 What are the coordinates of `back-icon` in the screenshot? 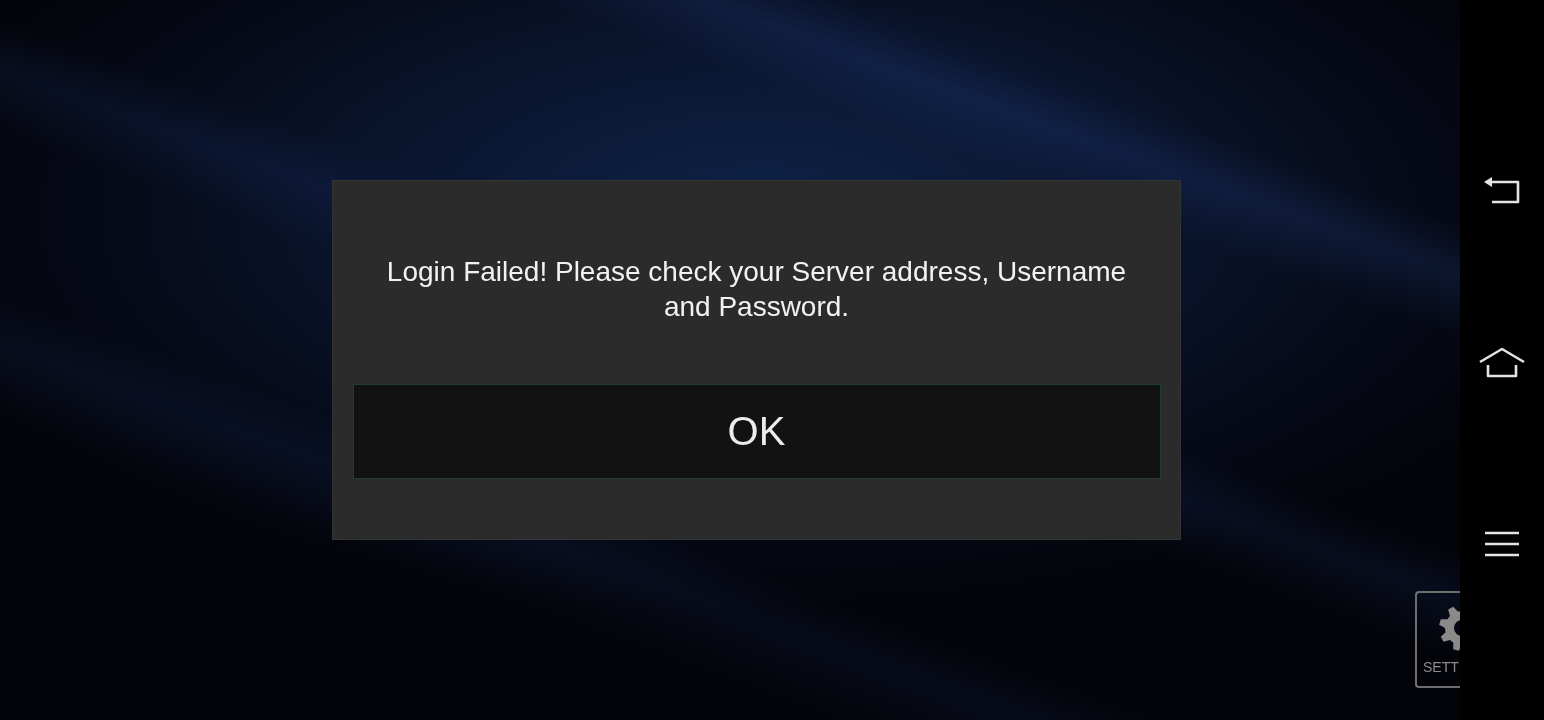 It's located at (1502, 190).